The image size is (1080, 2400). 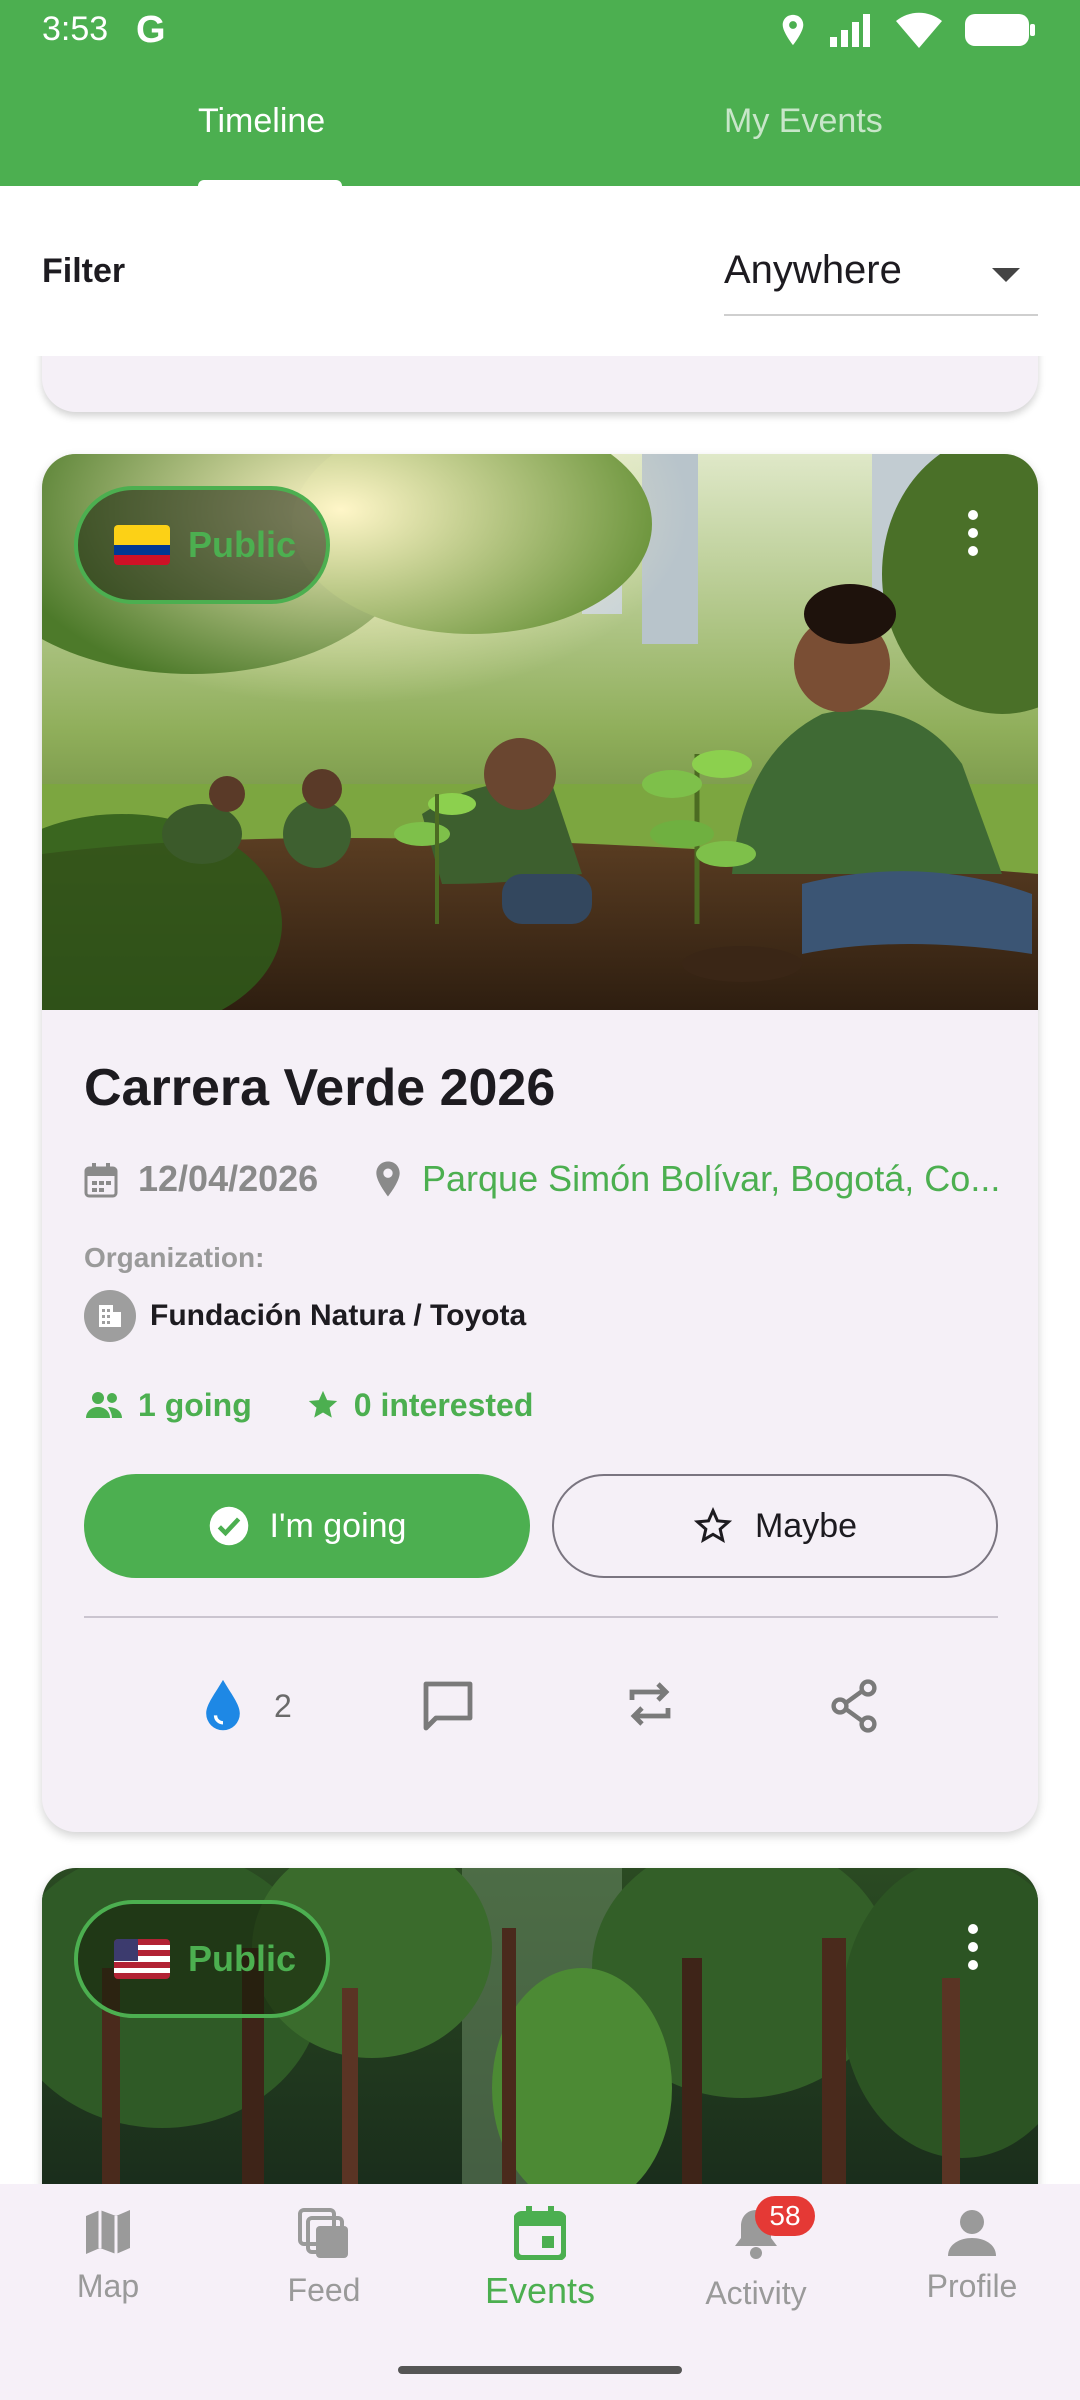 What do you see at coordinates (388, 1179) in the screenshot?
I see `location-pin-icon` at bounding box center [388, 1179].